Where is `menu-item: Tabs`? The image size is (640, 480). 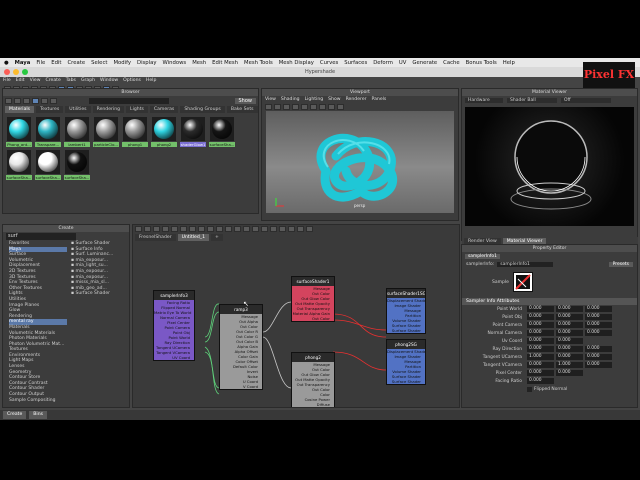 menu-item: Tabs is located at coordinates (71, 81).